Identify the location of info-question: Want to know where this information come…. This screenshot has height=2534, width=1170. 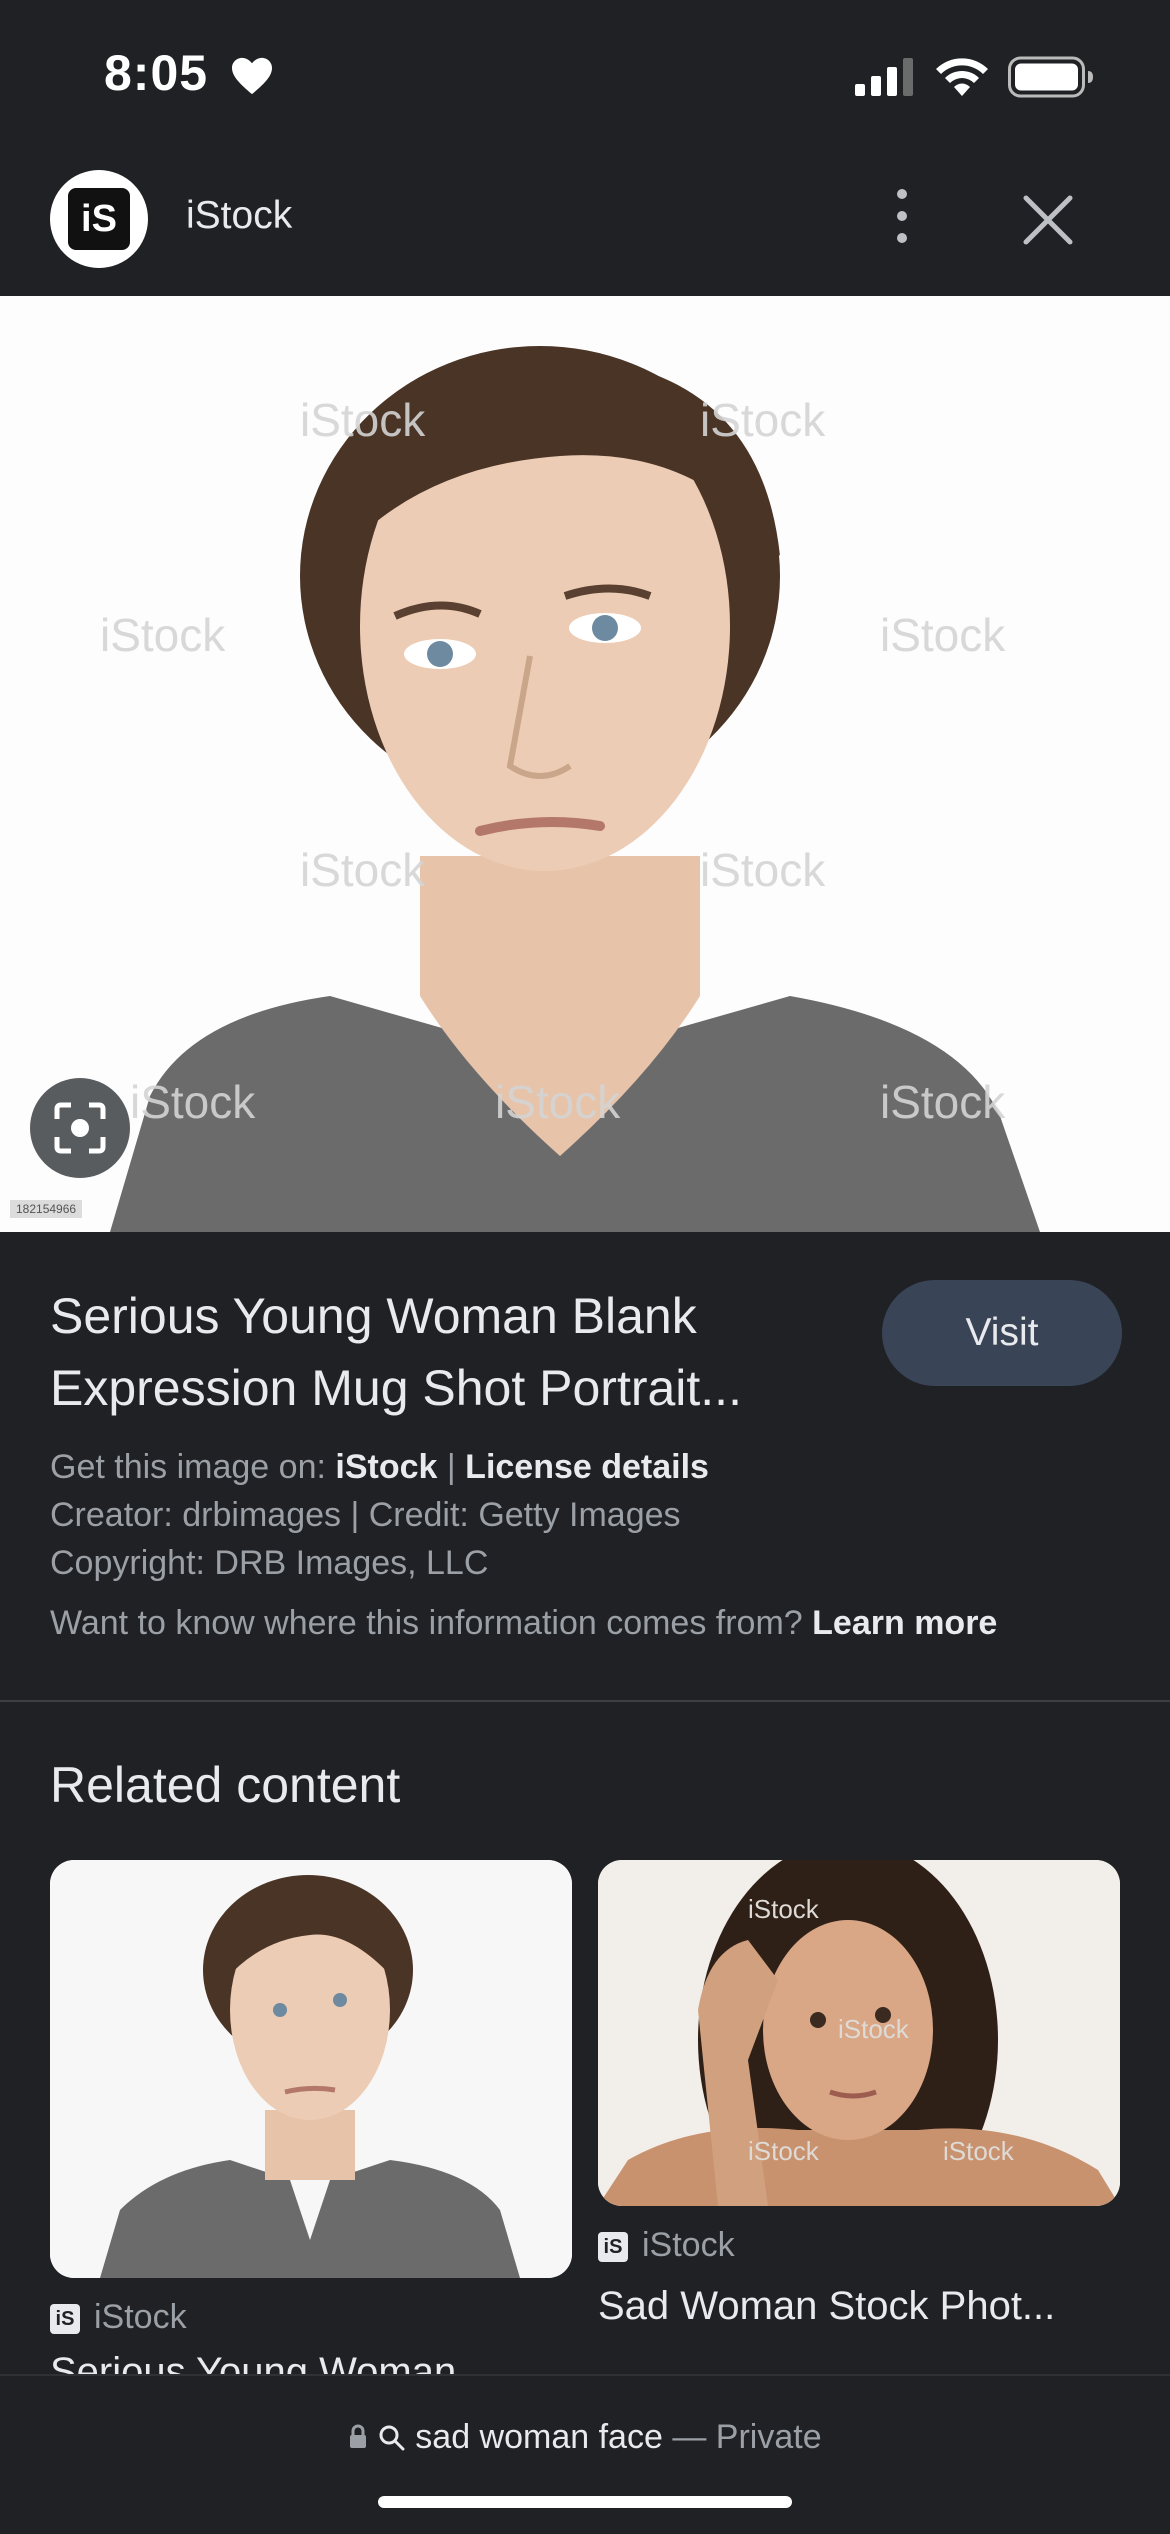
(426, 1623).